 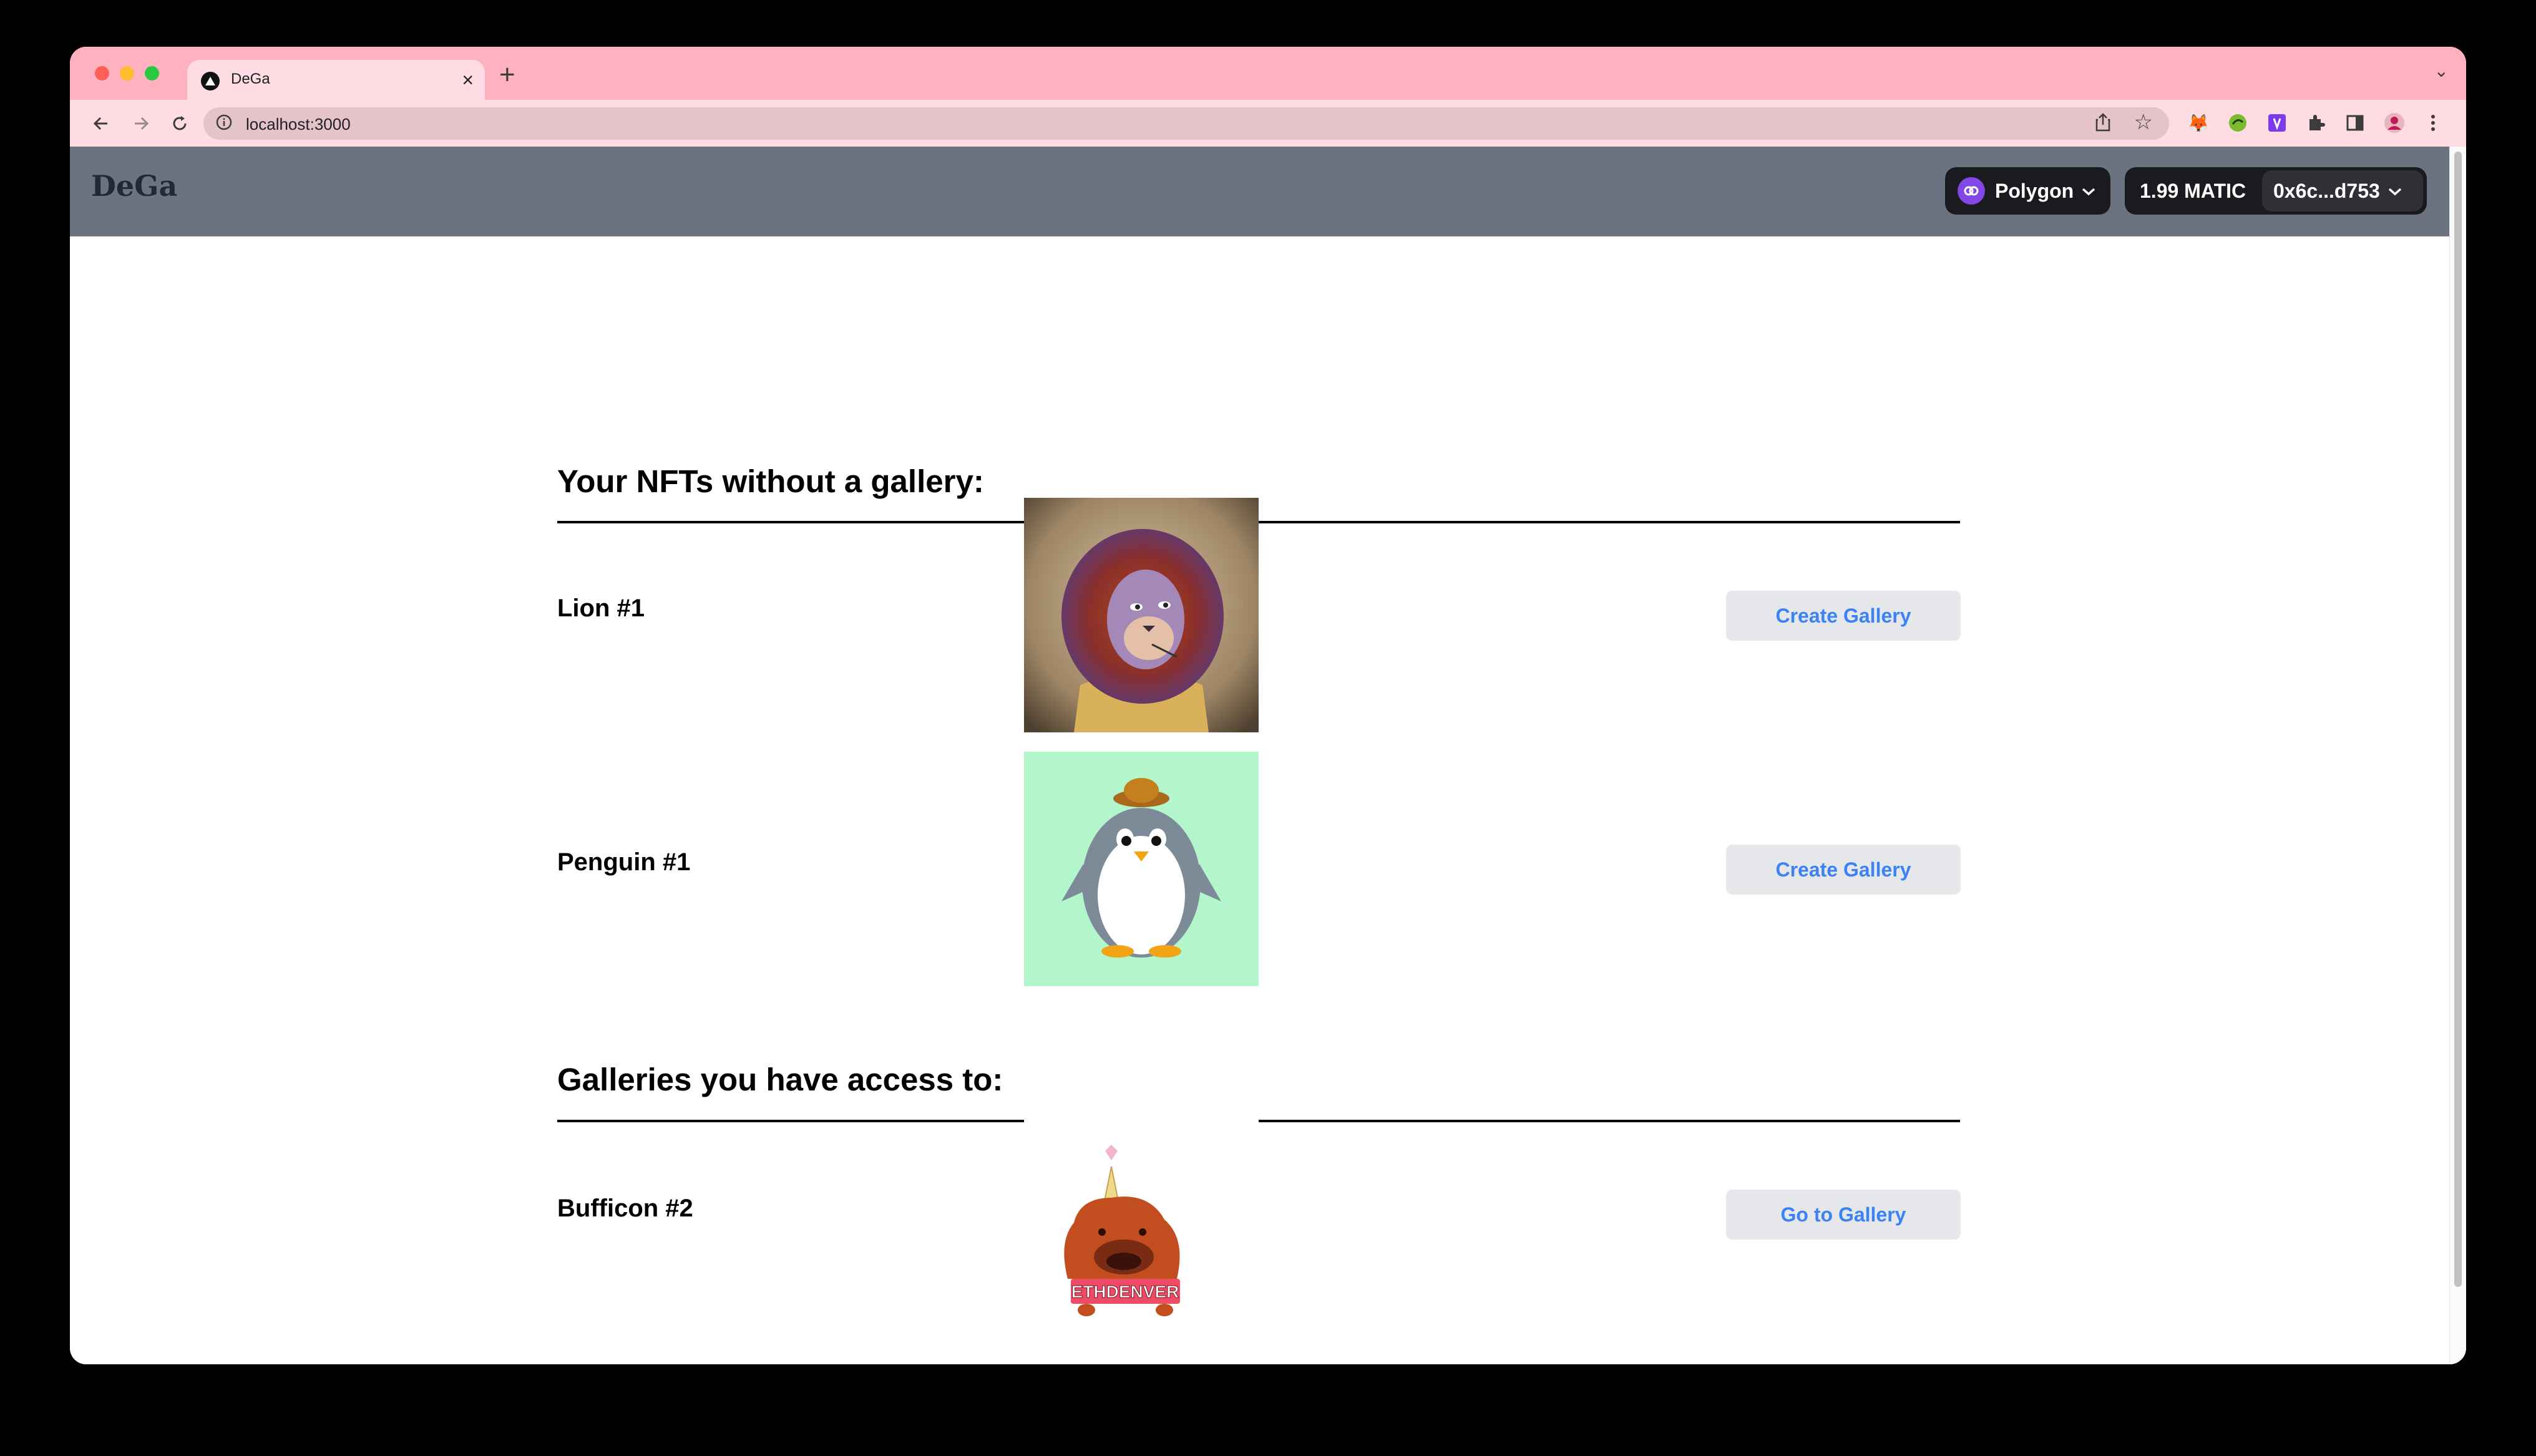 What do you see at coordinates (251, 79) in the screenshot?
I see `tab-title: DeGa` at bounding box center [251, 79].